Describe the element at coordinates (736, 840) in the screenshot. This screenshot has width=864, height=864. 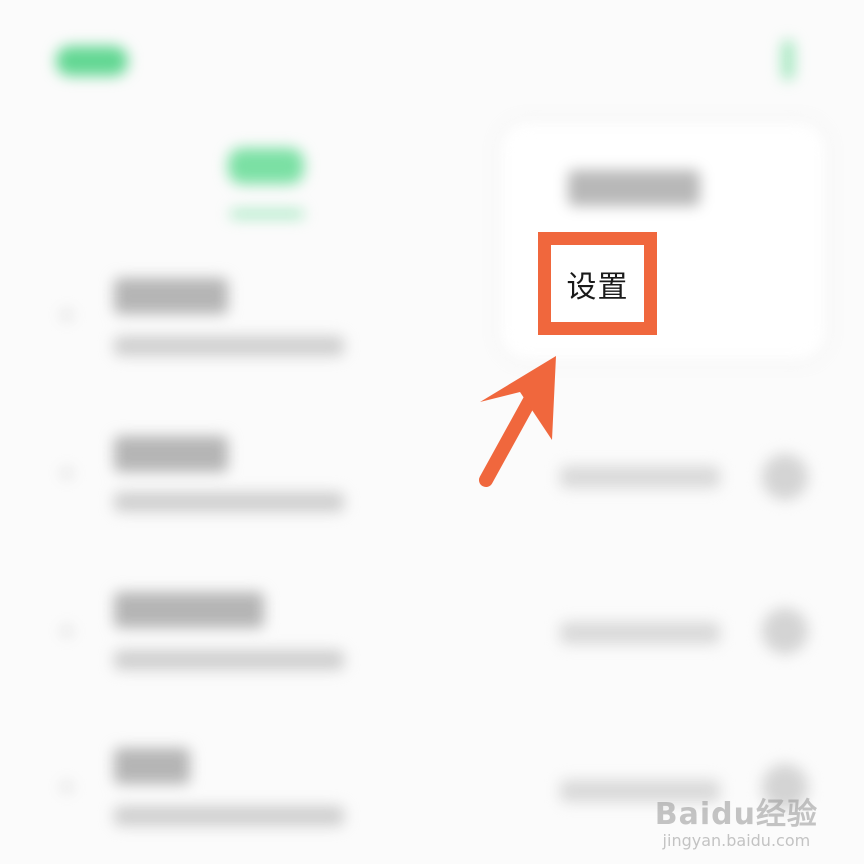
I see `watermark-url: jingyan.baidu.com` at that location.